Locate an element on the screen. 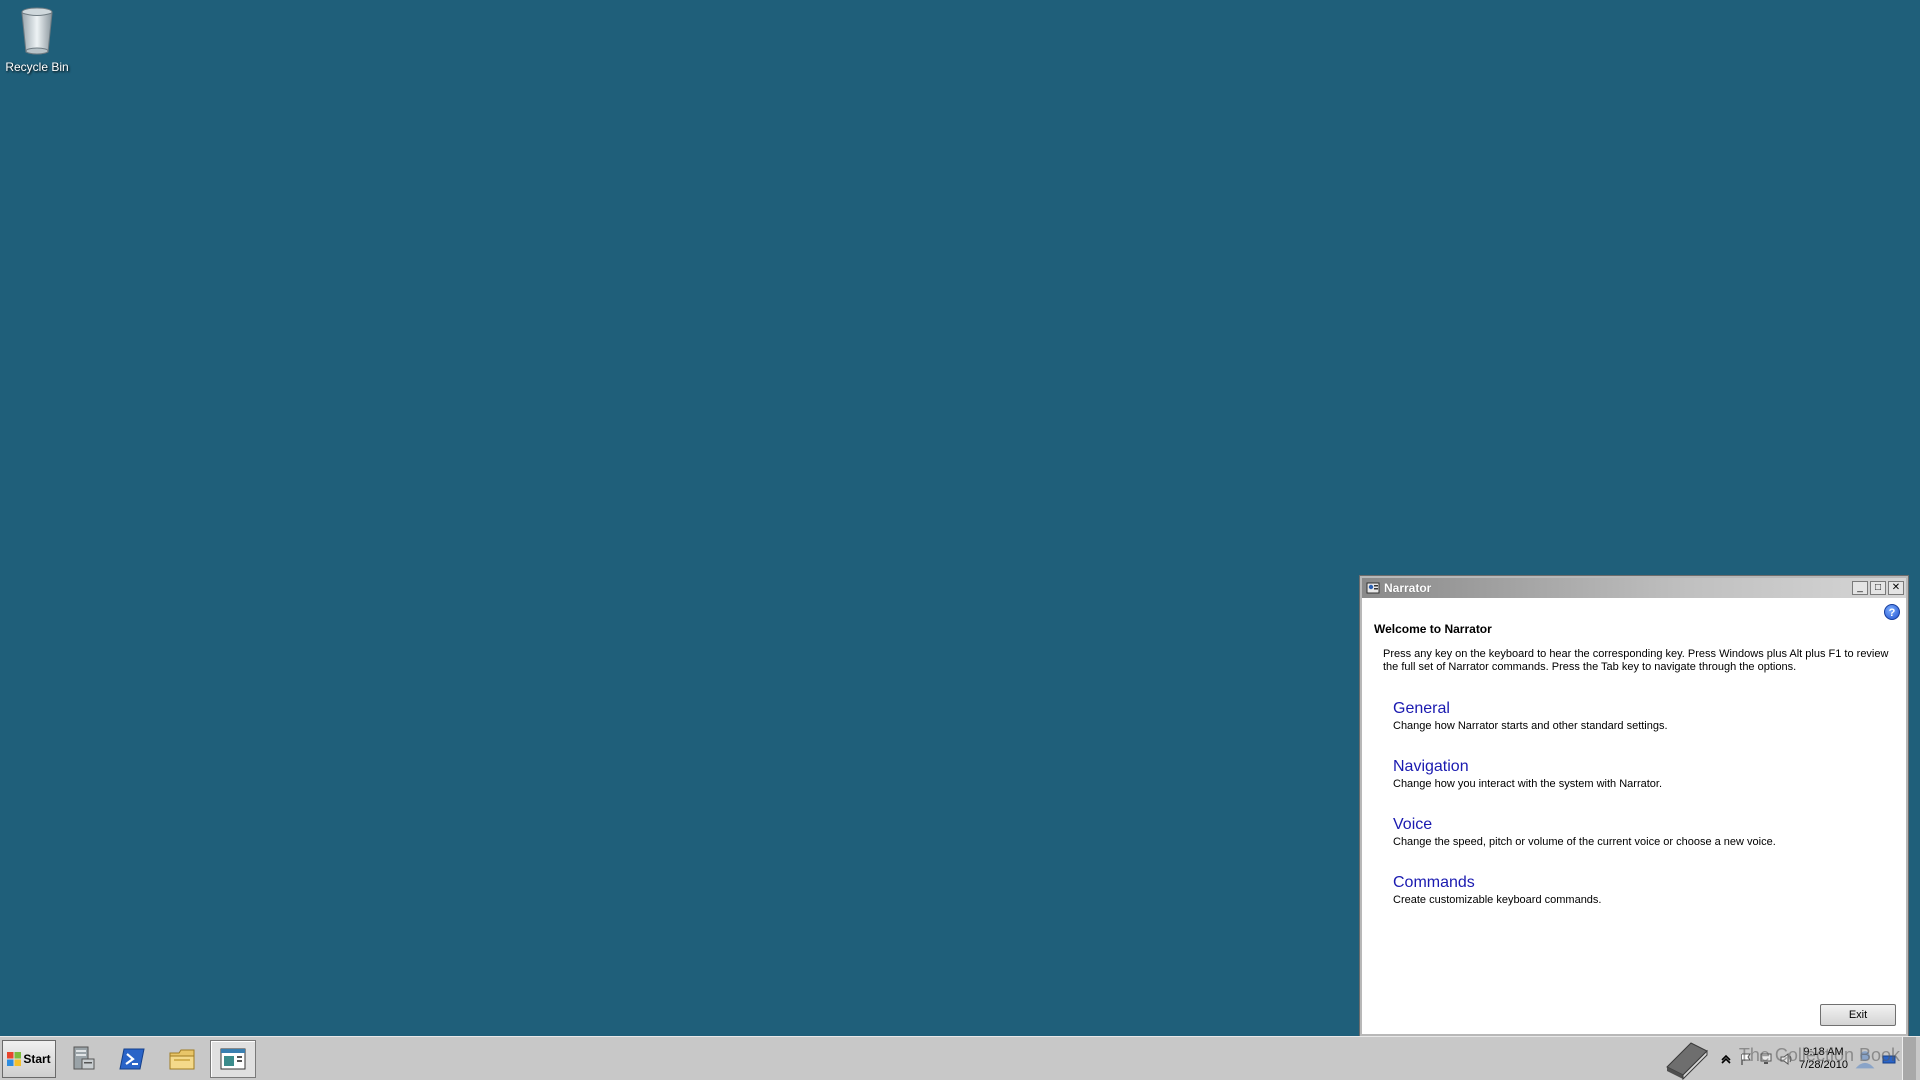  commands-description: Create customizable keyboard commands. is located at coordinates (1497, 900).